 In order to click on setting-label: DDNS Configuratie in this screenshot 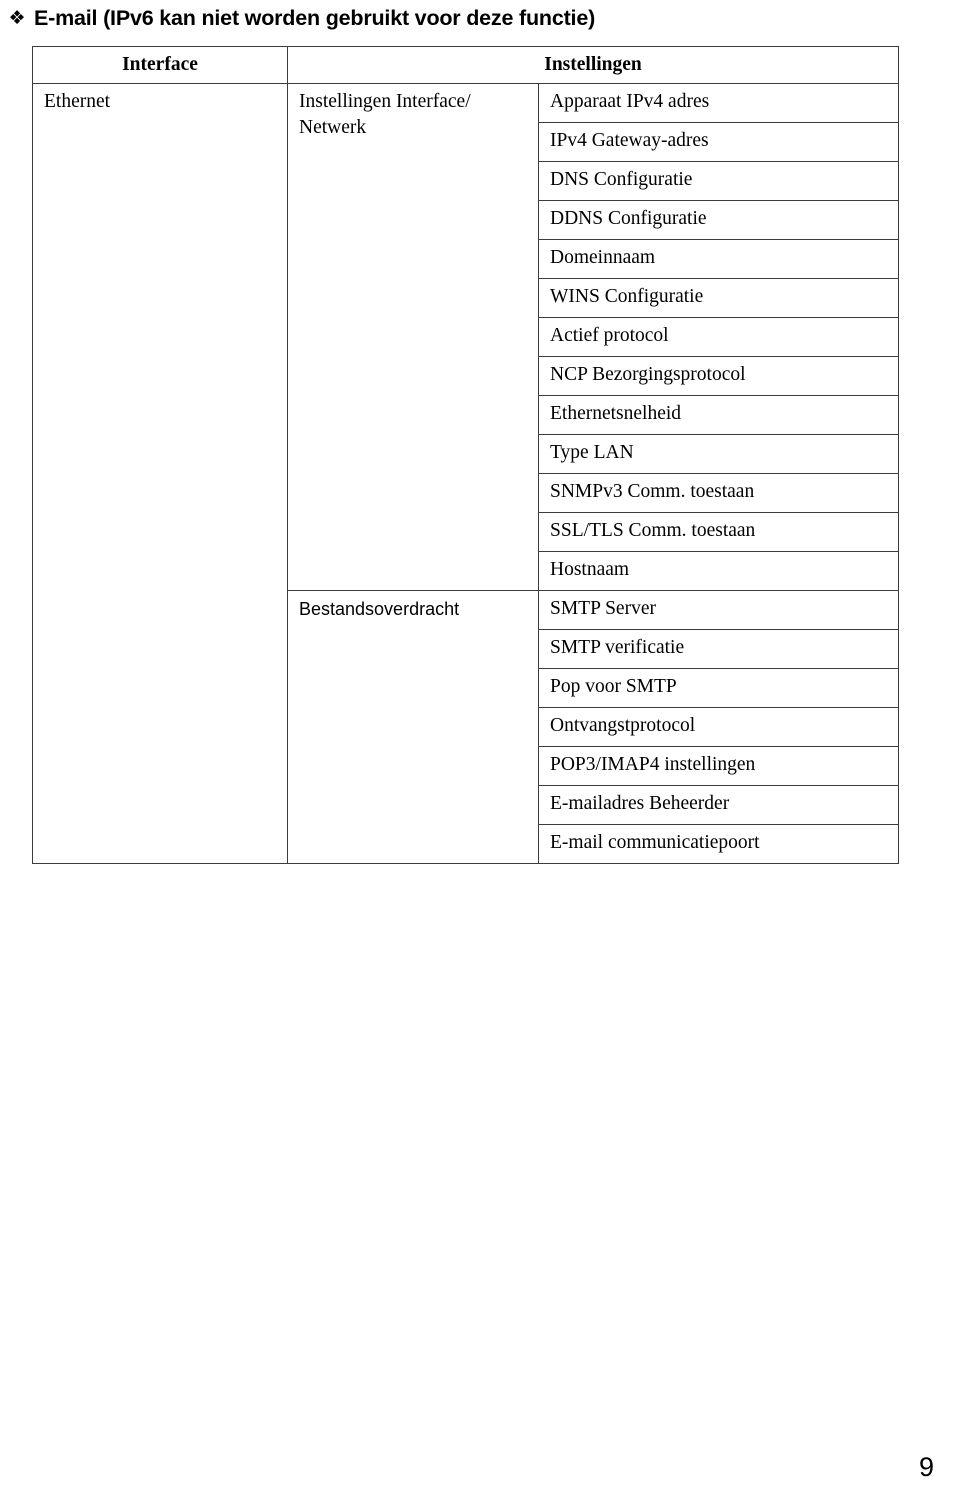, I will do `click(628, 218)`.